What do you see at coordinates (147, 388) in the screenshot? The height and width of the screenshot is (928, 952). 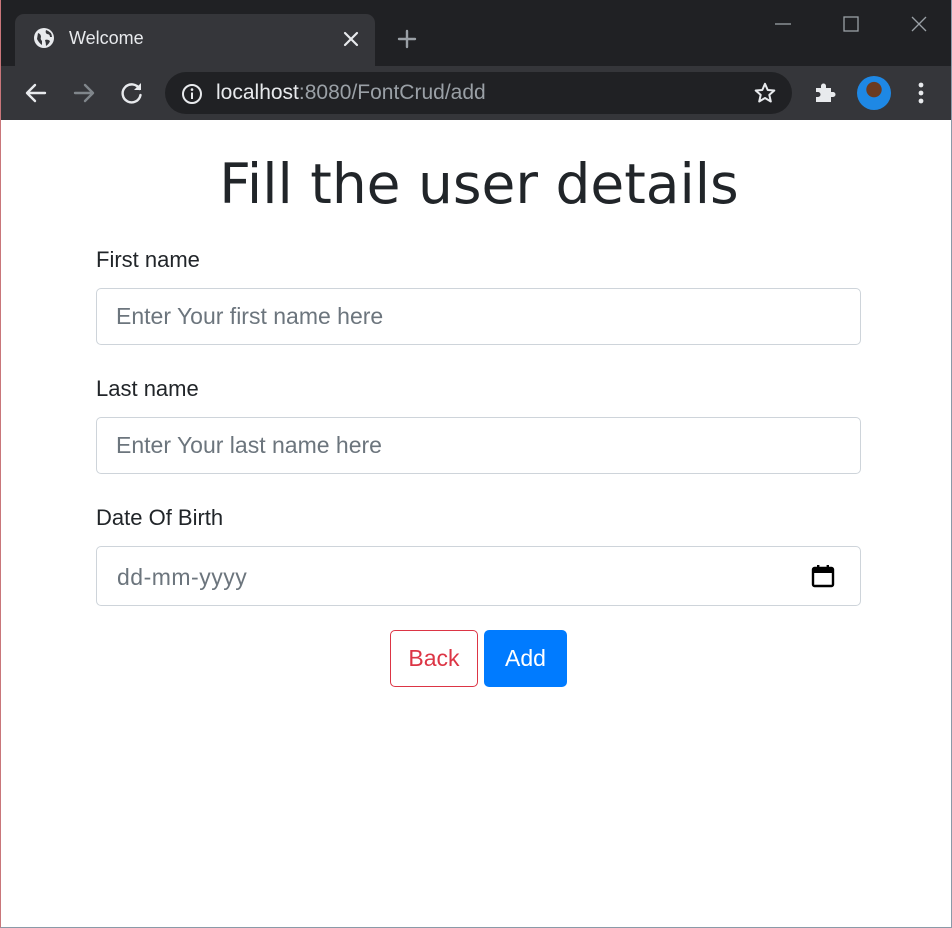 I see `last-name-label: Last name` at bounding box center [147, 388].